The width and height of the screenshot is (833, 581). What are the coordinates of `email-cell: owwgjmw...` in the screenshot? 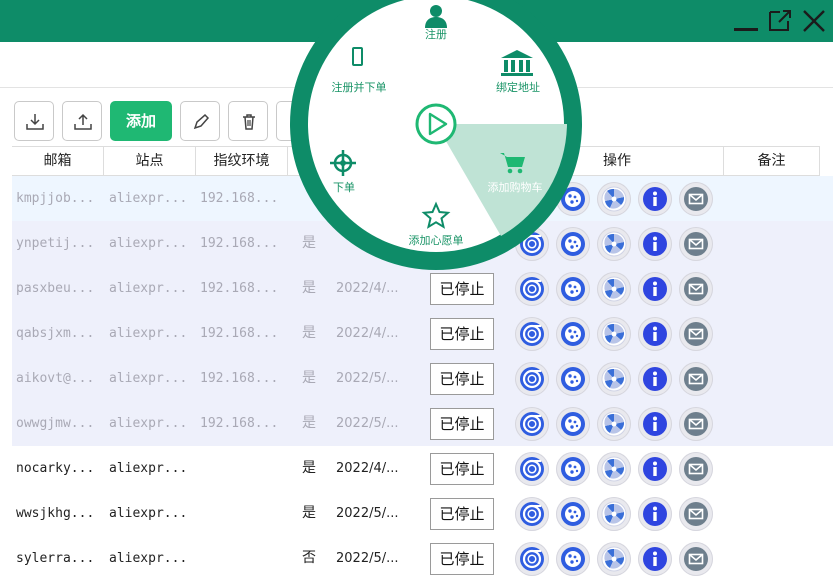 It's located at (55, 423).